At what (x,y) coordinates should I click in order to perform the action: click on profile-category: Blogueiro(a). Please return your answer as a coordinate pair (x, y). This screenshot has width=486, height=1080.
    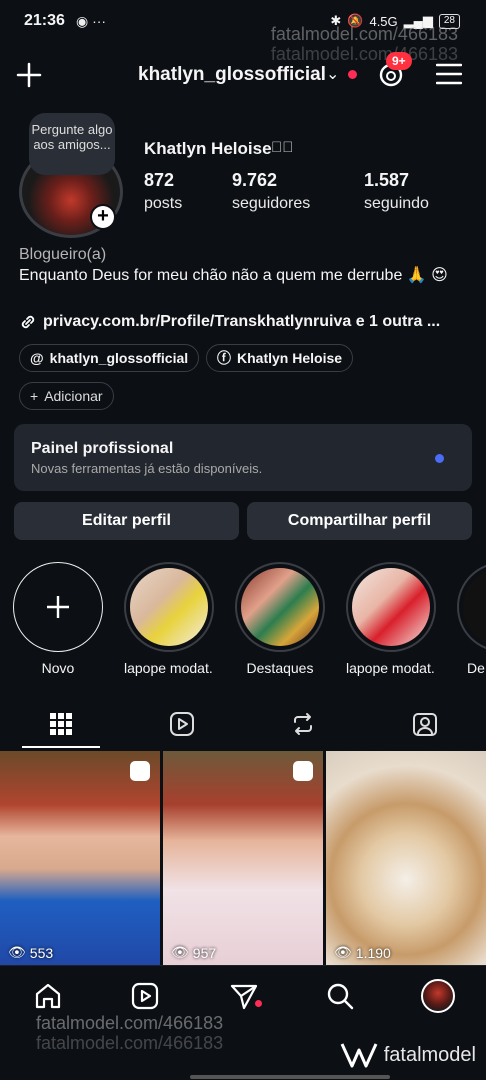
    Looking at the image, I should click on (63, 254).